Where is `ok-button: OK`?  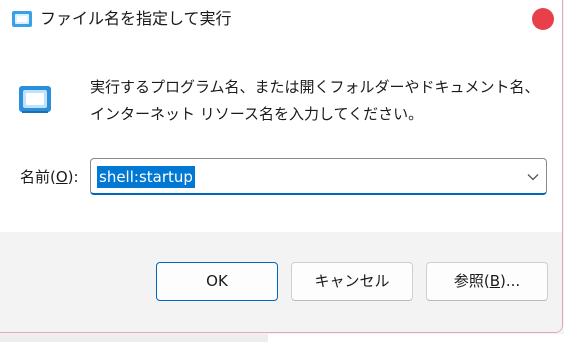
ok-button: OK is located at coordinates (217, 281).